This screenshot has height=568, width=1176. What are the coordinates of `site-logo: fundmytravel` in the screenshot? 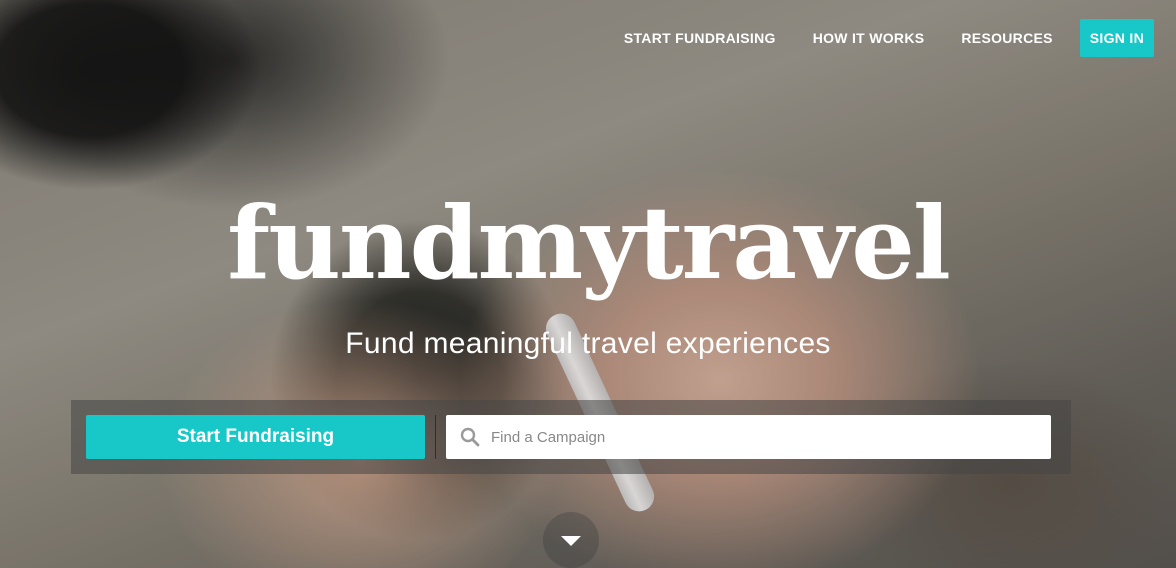 It's located at (589, 243).